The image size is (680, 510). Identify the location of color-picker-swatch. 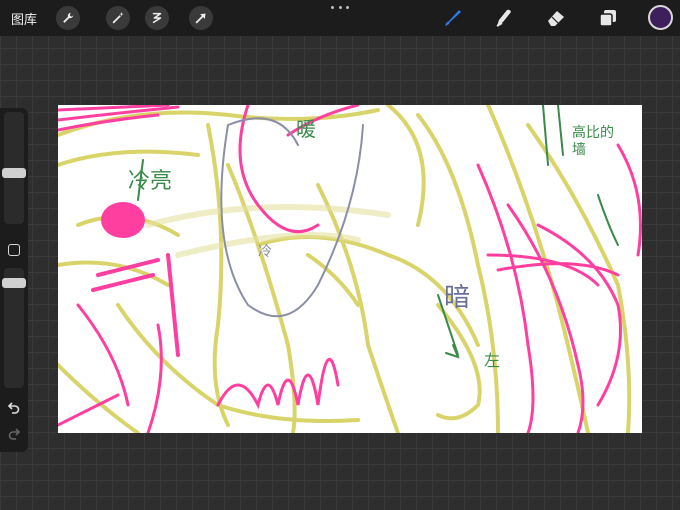
(660, 17).